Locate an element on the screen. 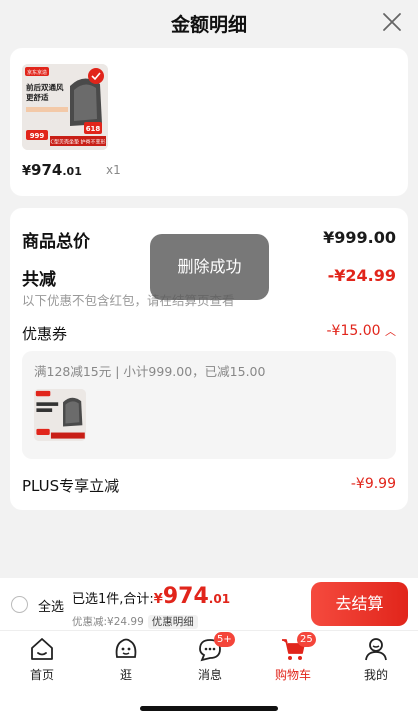 This screenshot has height=720, width=418. select-all-checkbox is located at coordinates (19, 604).